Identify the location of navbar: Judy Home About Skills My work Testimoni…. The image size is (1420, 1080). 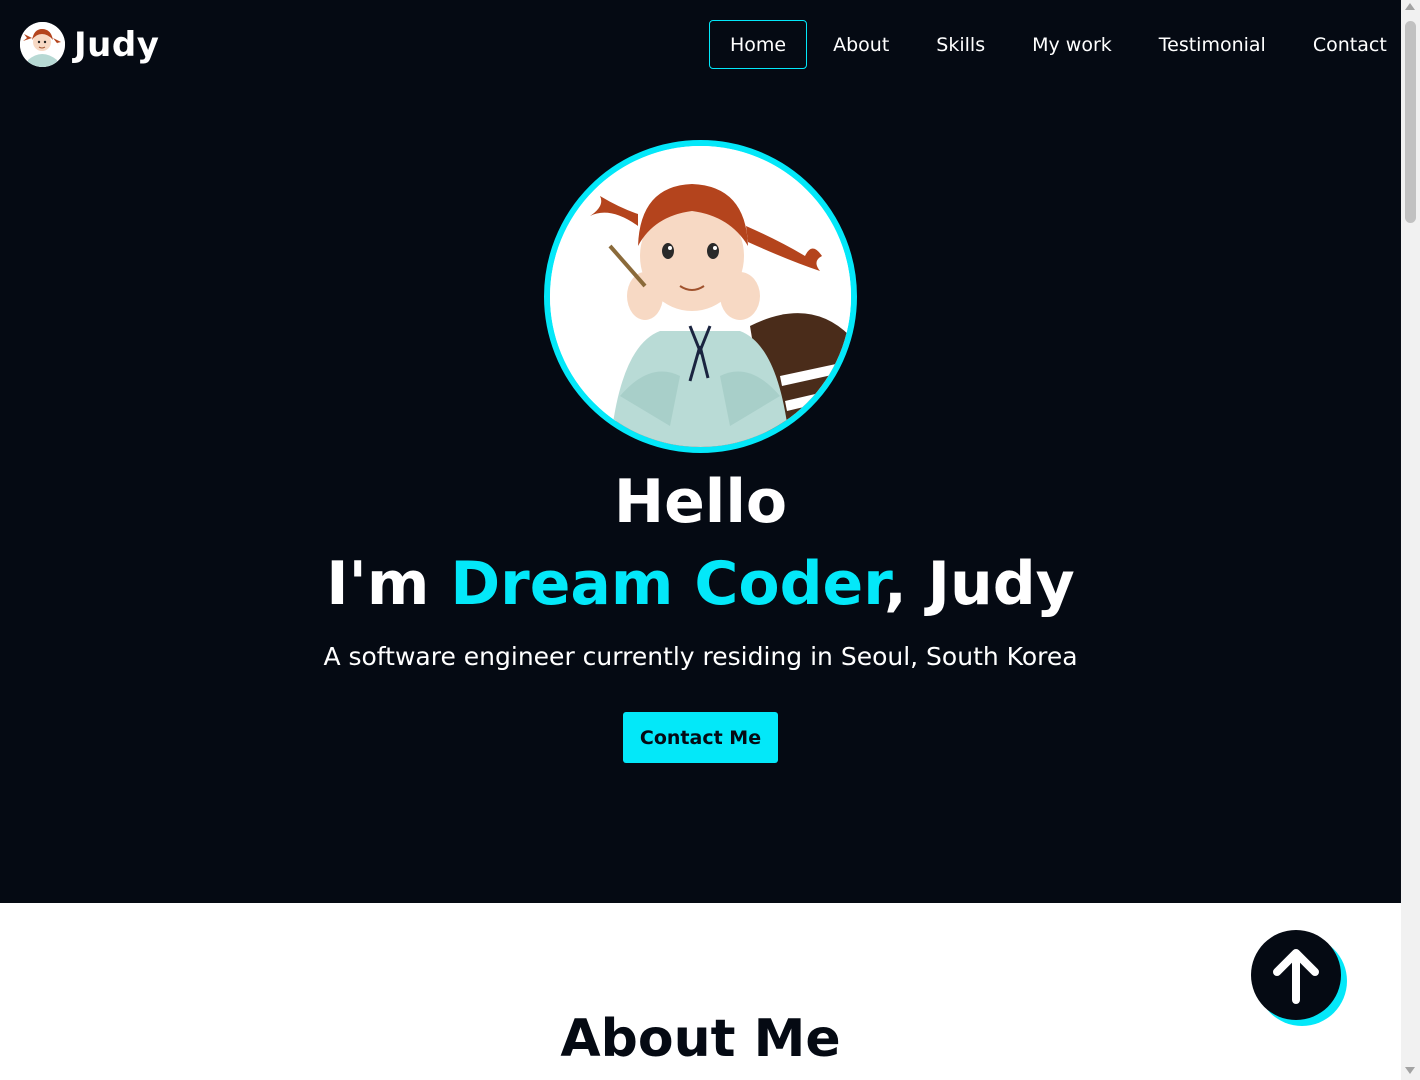
(700, 46).